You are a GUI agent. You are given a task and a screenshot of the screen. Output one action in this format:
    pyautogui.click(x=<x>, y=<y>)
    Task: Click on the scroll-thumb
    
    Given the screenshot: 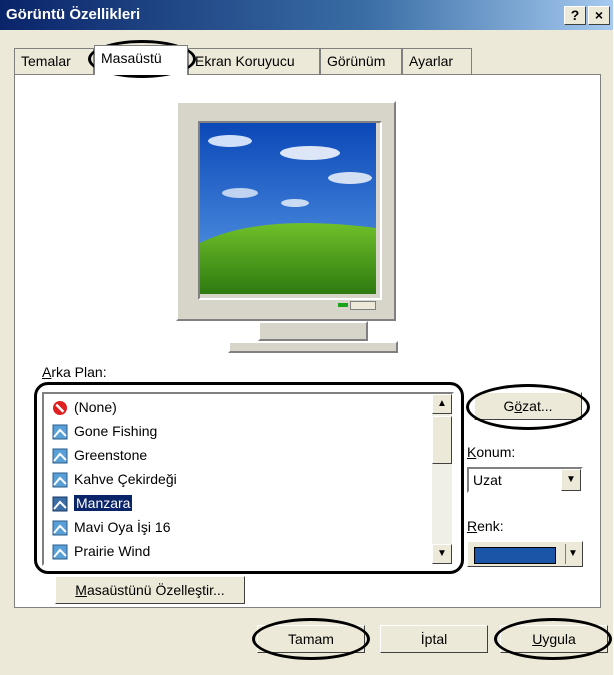 What is the action you would take?
    pyautogui.click(x=442, y=440)
    